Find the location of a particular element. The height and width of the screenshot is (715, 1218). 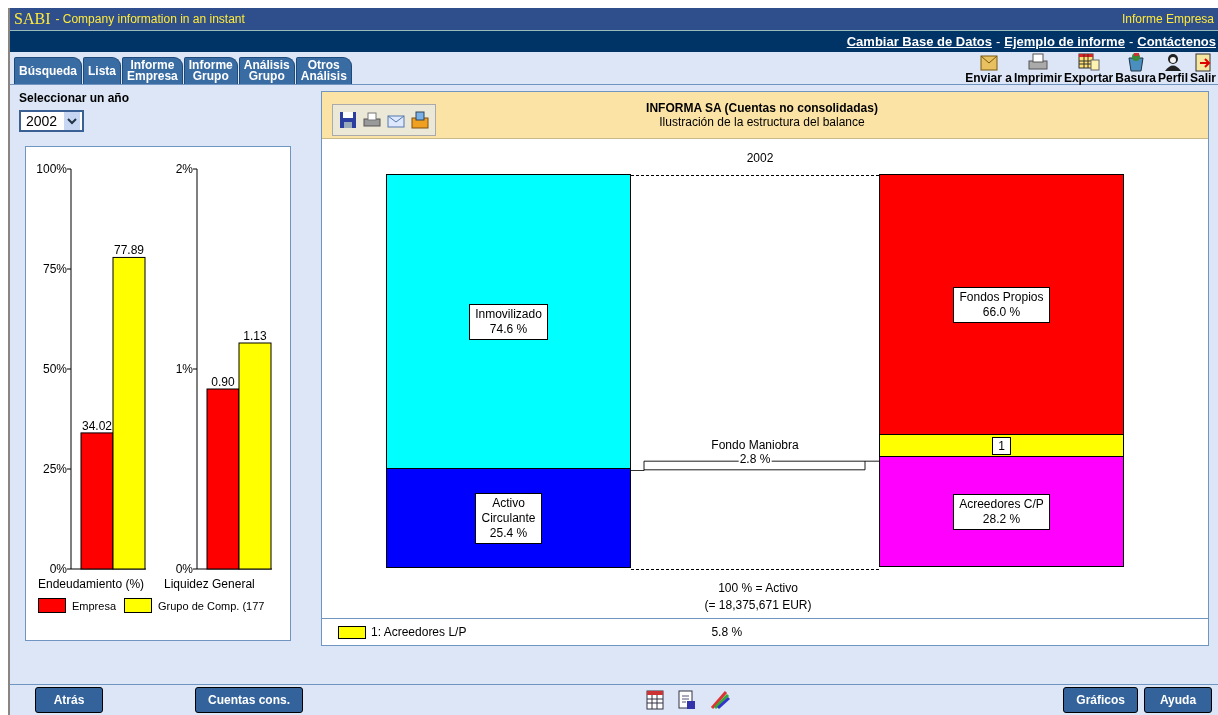

working-capital-label: Fondo Maniobra is located at coordinates (755, 445).